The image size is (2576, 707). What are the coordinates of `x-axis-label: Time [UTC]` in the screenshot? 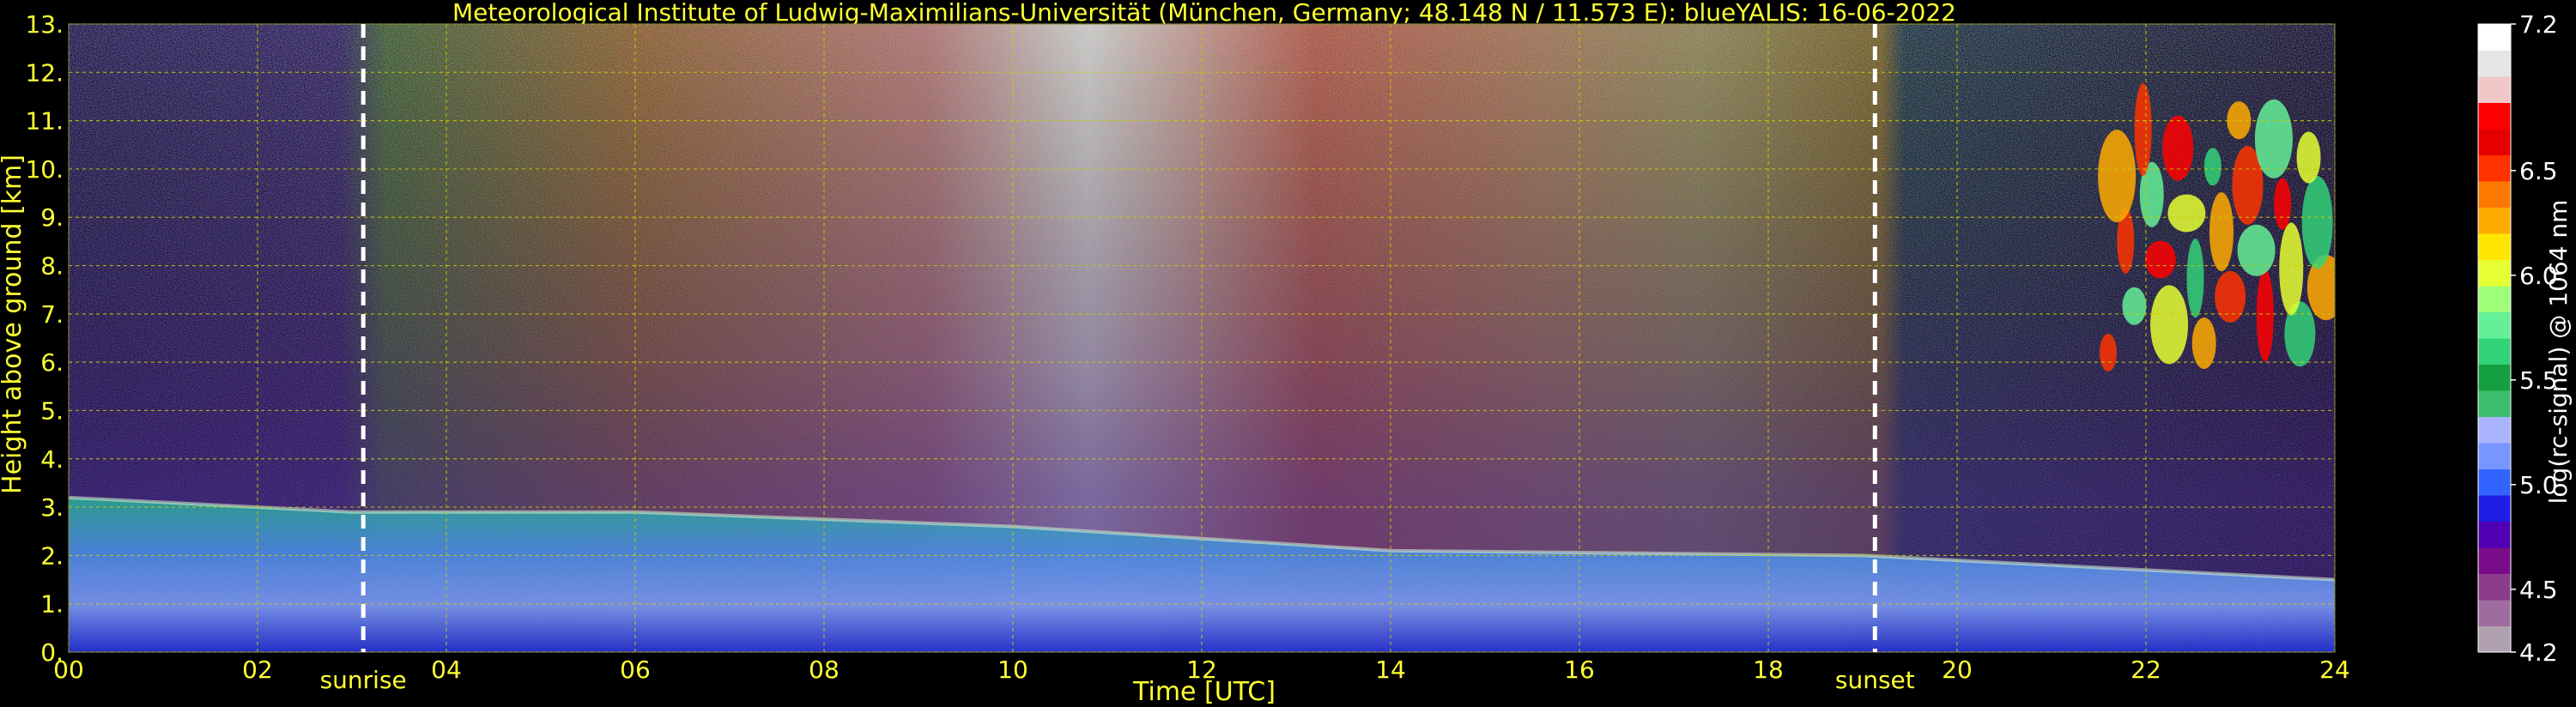 It's located at (1204, 692).